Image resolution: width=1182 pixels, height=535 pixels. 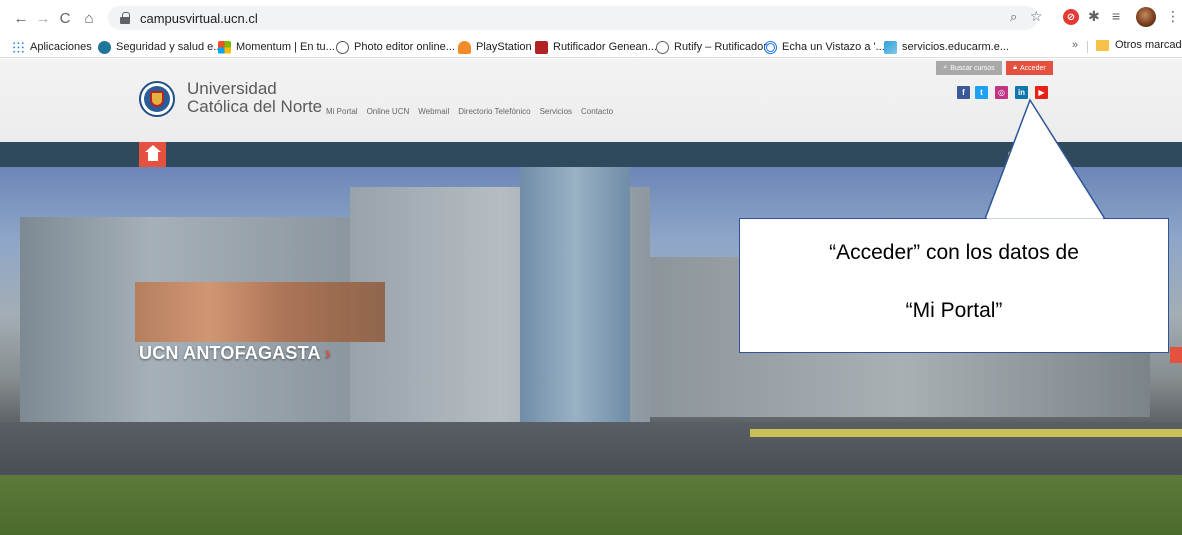 What do you see at coordinates (954, 285) in the screenshot?
I see `annotation-callout: “Acceder” con los datos de “Mi Portal”` at bounding box center [954, 285].